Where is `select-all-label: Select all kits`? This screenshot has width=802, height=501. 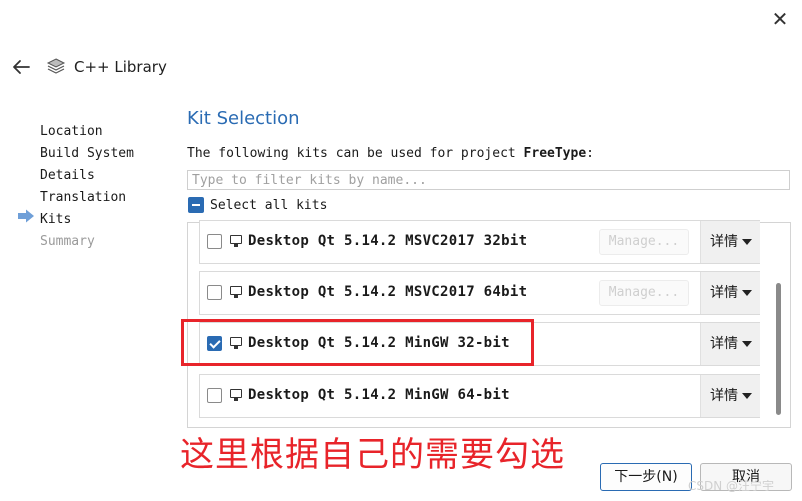
select-all-label: Select all kits is located at coordinates (268, 205).